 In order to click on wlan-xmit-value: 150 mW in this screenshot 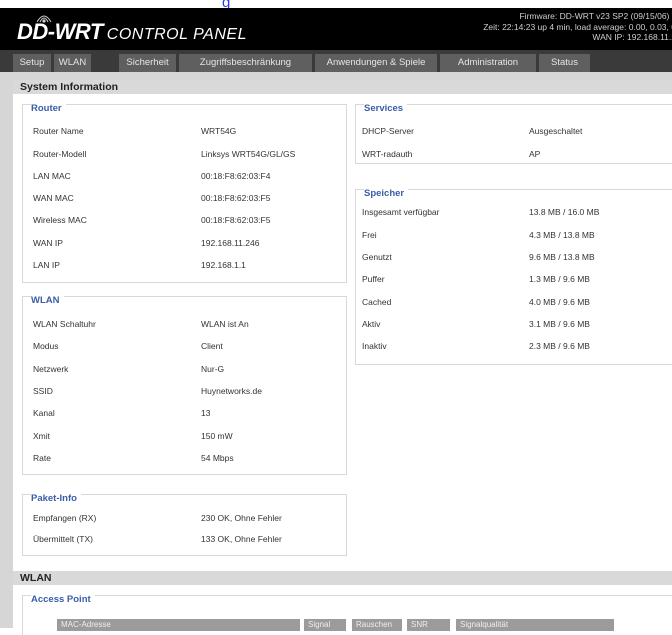, I will do `click(217, 436)`.